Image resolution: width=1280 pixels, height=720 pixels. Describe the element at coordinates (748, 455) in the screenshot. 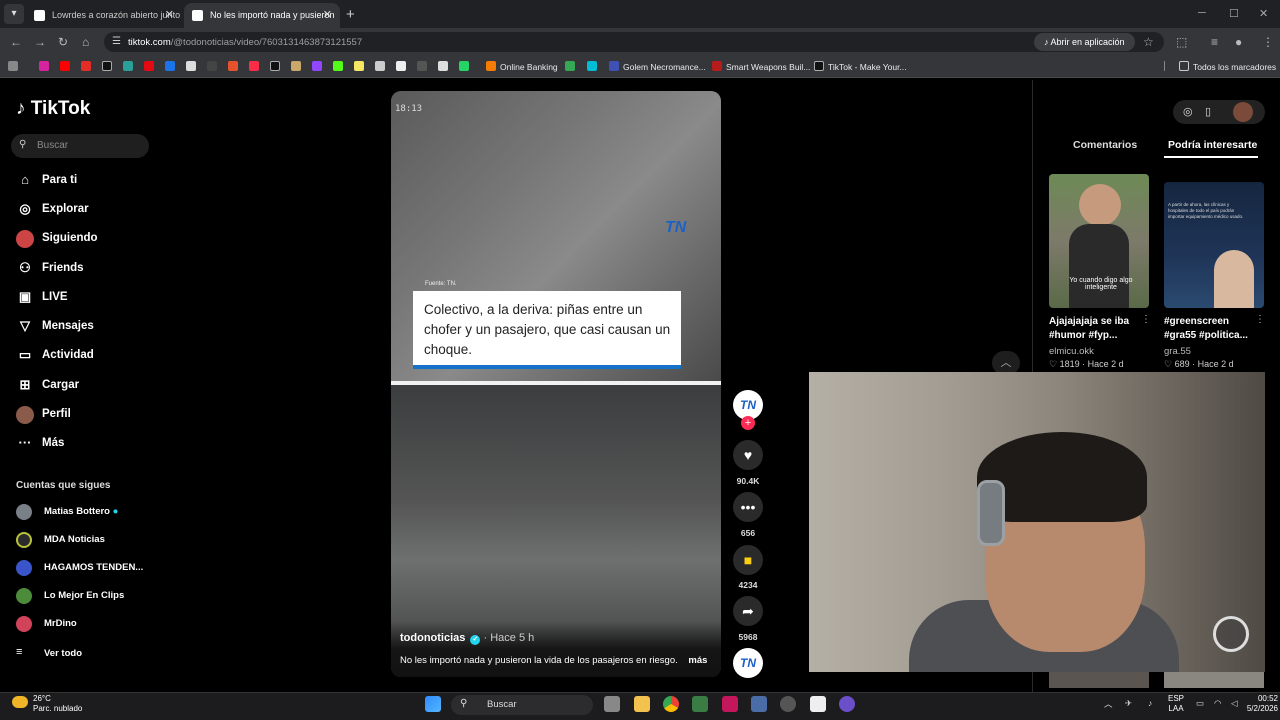

I see `like-button: ♥` at that location.